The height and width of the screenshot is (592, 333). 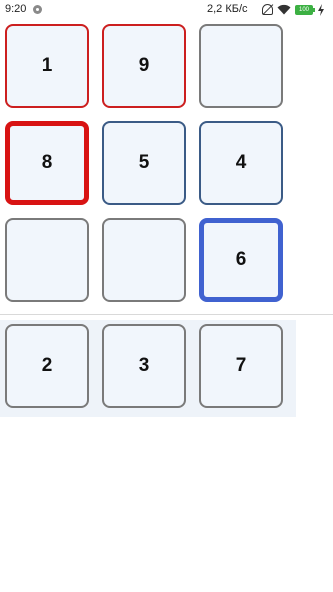 I want to click on board-cell: 1, so click(x=47, y=66).